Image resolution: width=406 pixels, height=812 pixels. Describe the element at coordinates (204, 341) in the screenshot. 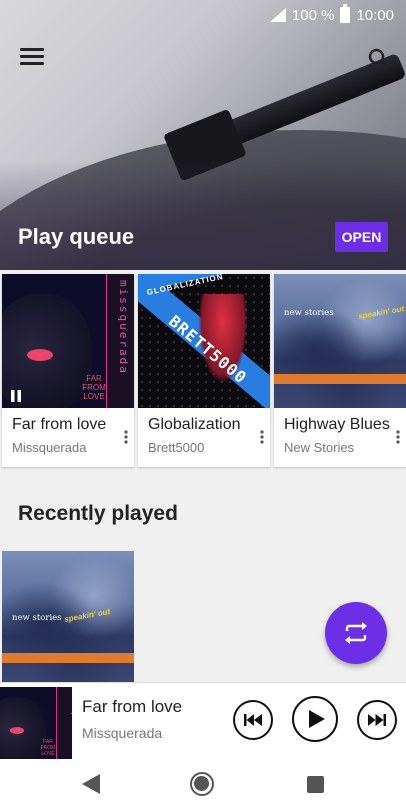

I see `album-art: GLOBALIZATION BRETT5000` at that location.